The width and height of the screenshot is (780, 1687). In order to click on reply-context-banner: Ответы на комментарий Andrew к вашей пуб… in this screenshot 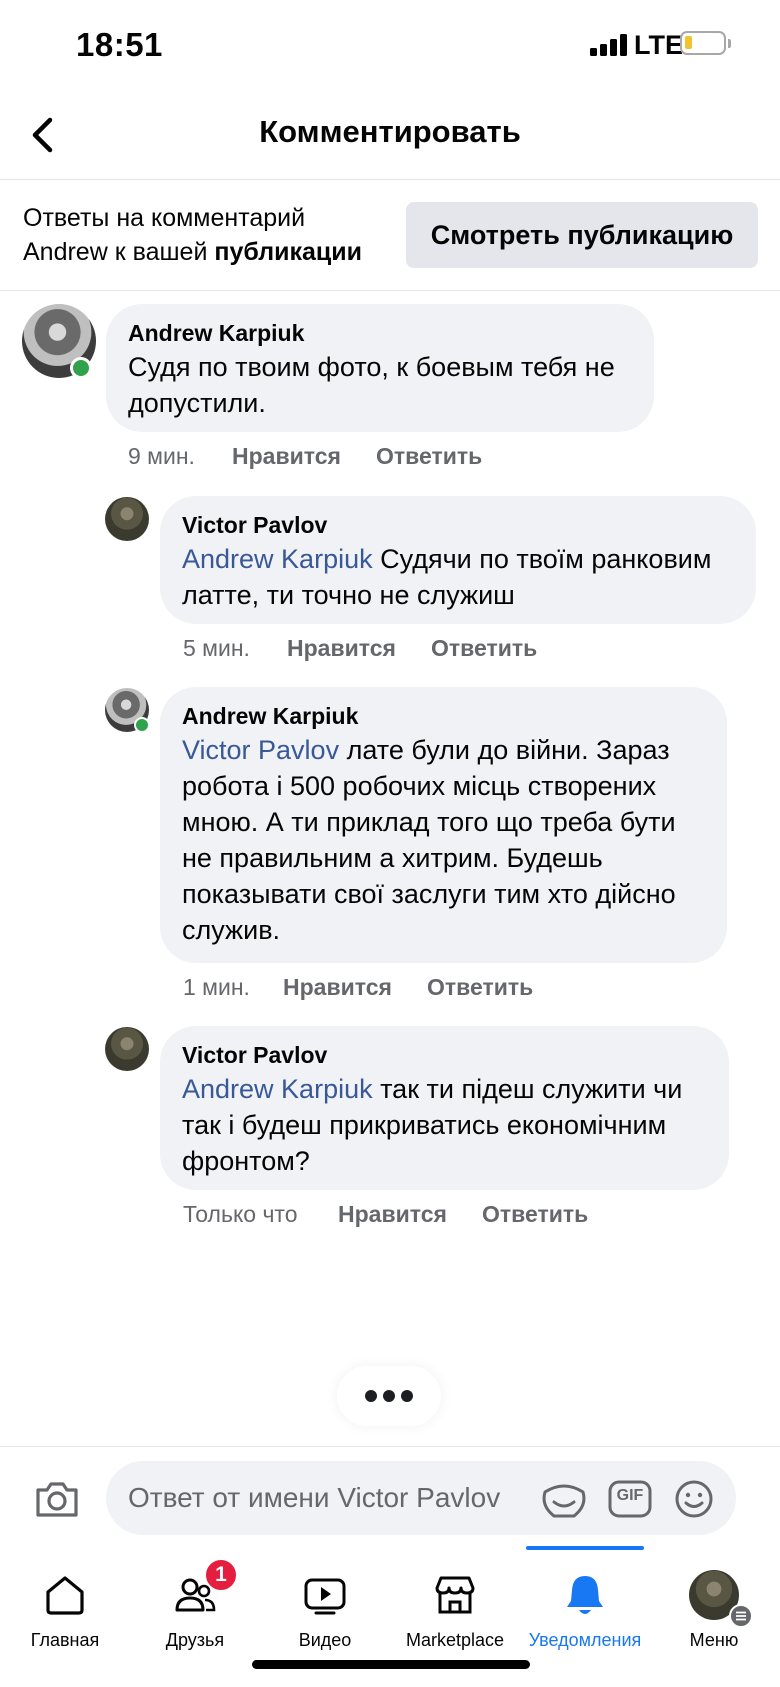, I will do `click(390, 236)`.